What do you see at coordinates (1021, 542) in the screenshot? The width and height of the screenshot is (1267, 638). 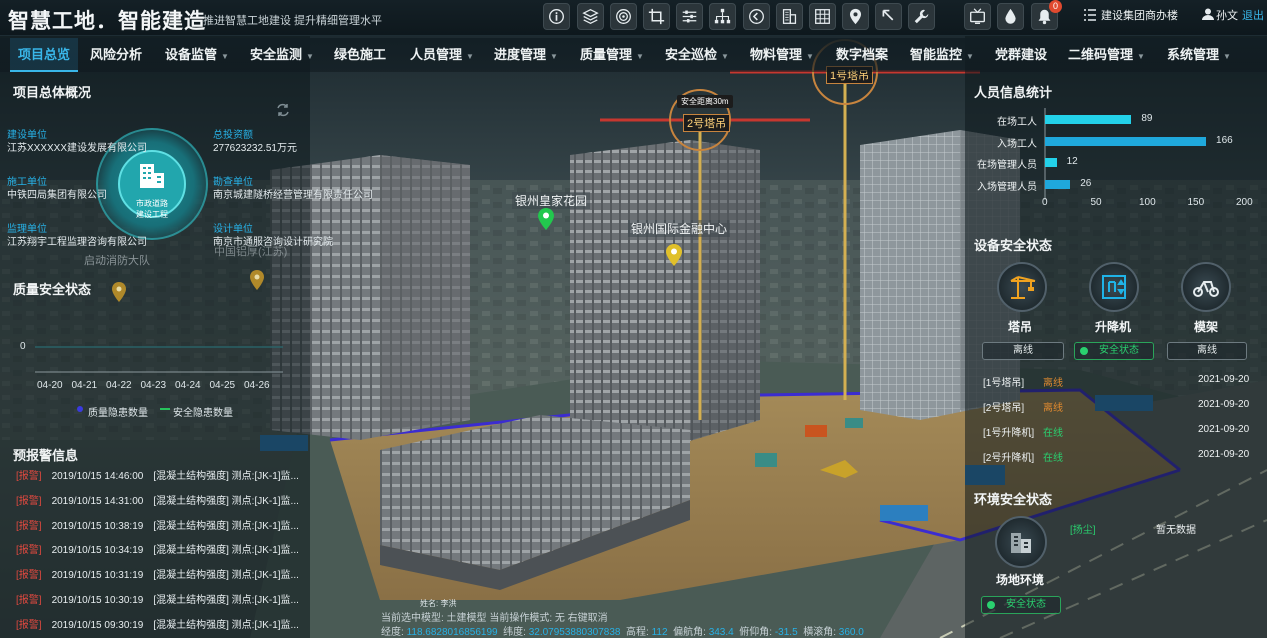 I see `site-environment-icon` at bounding box center [1021, 542].